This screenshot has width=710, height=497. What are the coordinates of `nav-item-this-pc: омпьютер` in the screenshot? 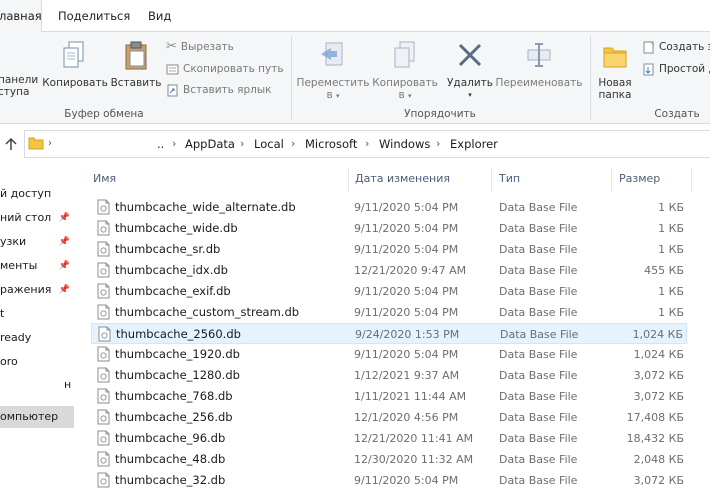 It's located at (37, 417).